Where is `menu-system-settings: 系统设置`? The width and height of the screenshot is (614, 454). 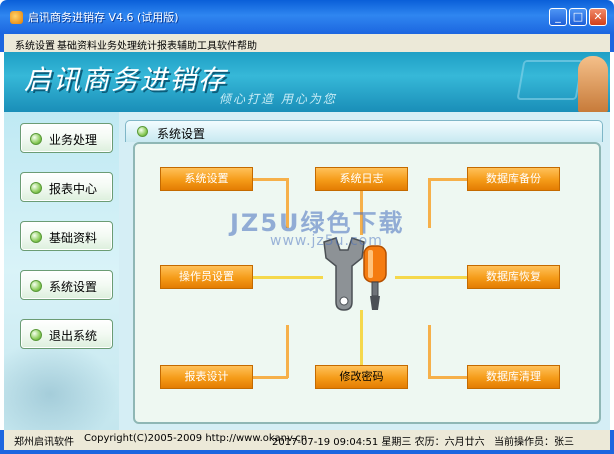 menu-system-settings: 系统设置 is located at coordinates (35, 44).